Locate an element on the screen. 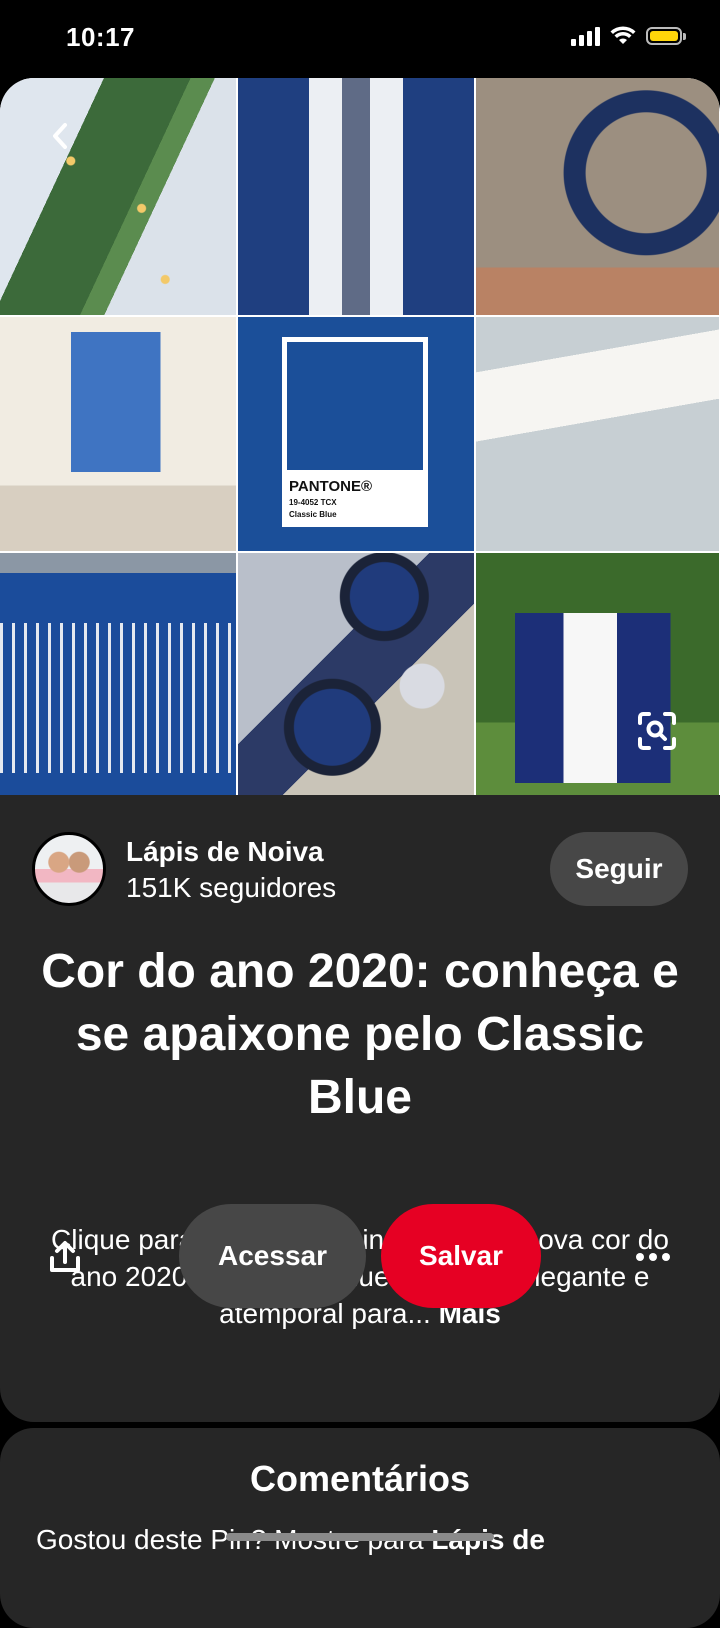  save-button: Salvar is located at coordinates (461, 1256).